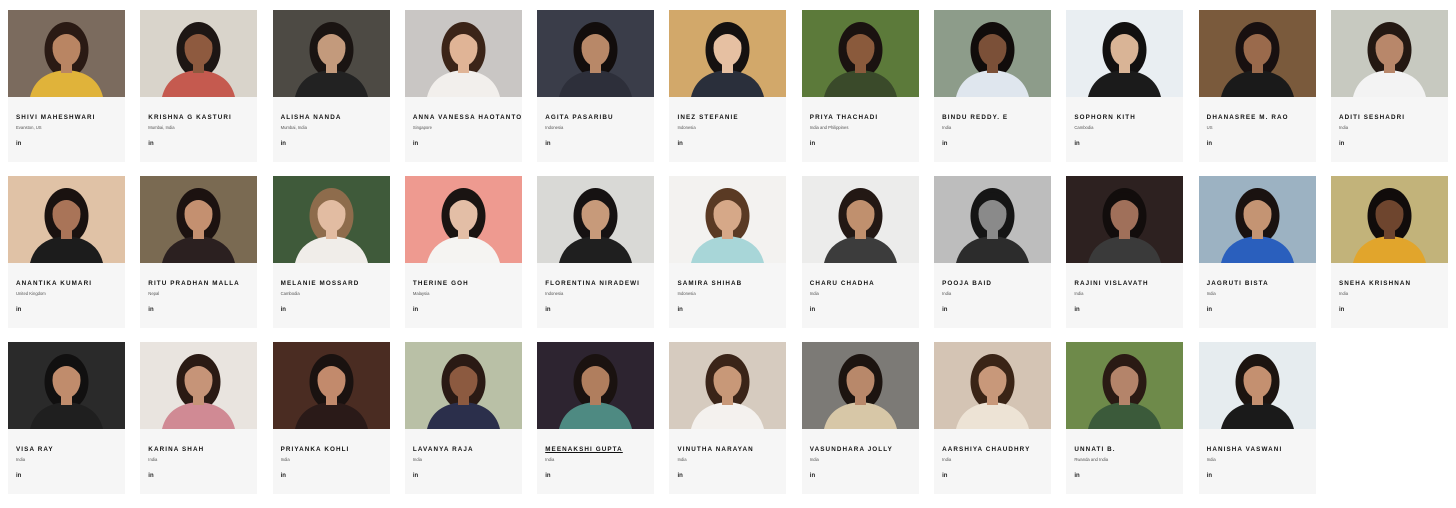 The image size is (1456, 508). I want to click on profile-card: Vasundhara Jolly India in, so click(860, 418).